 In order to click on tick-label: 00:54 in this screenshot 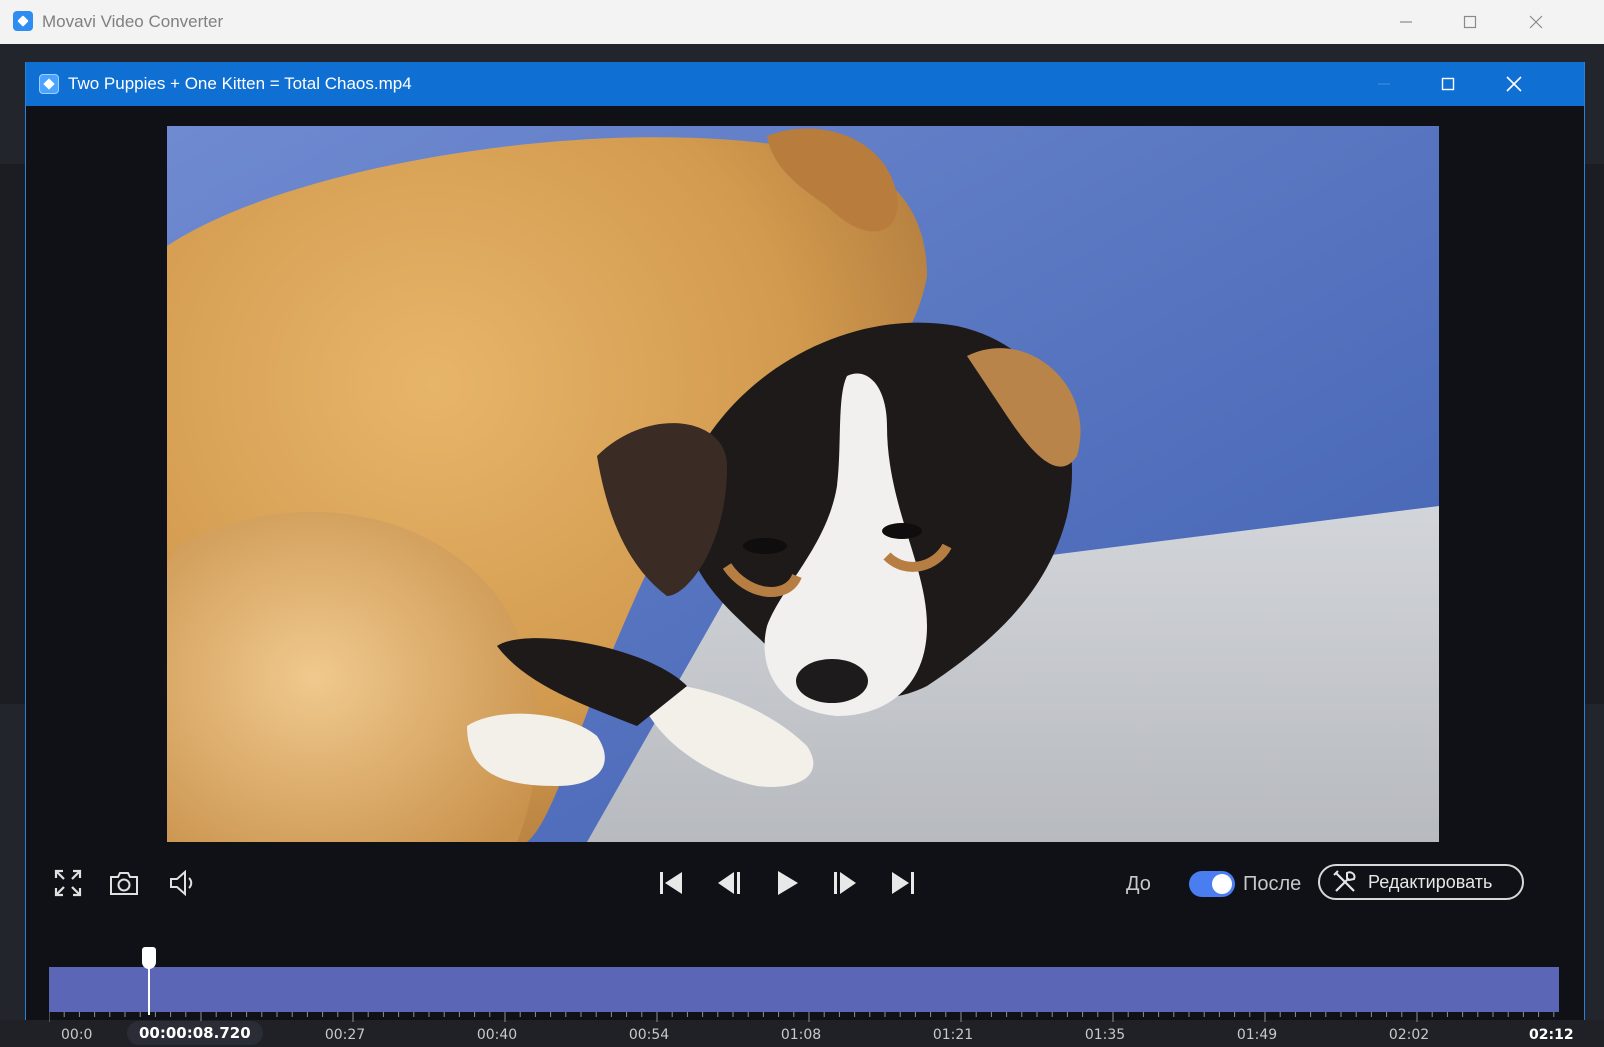, I will do `click(649, 1035)`.